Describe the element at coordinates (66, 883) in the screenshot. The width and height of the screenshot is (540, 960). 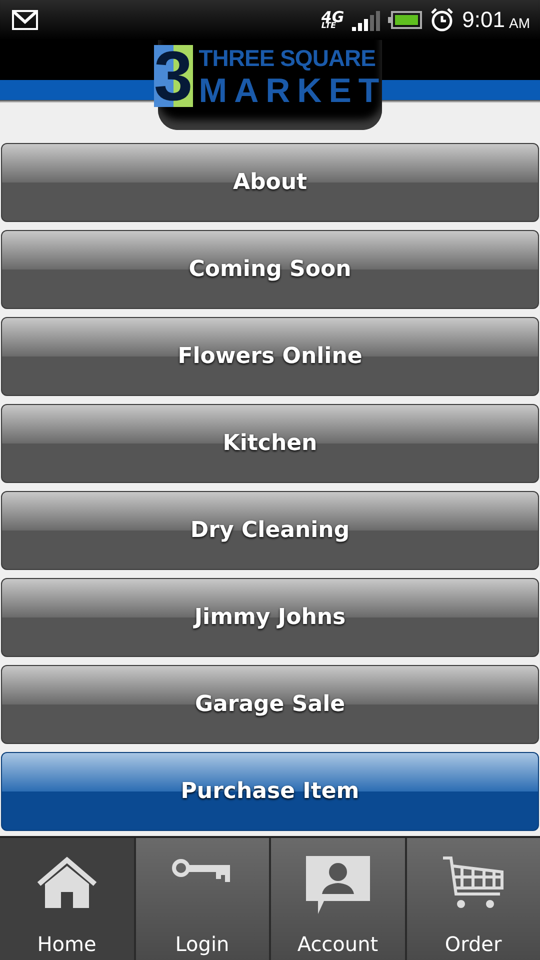
I see `home-icon` at that location.